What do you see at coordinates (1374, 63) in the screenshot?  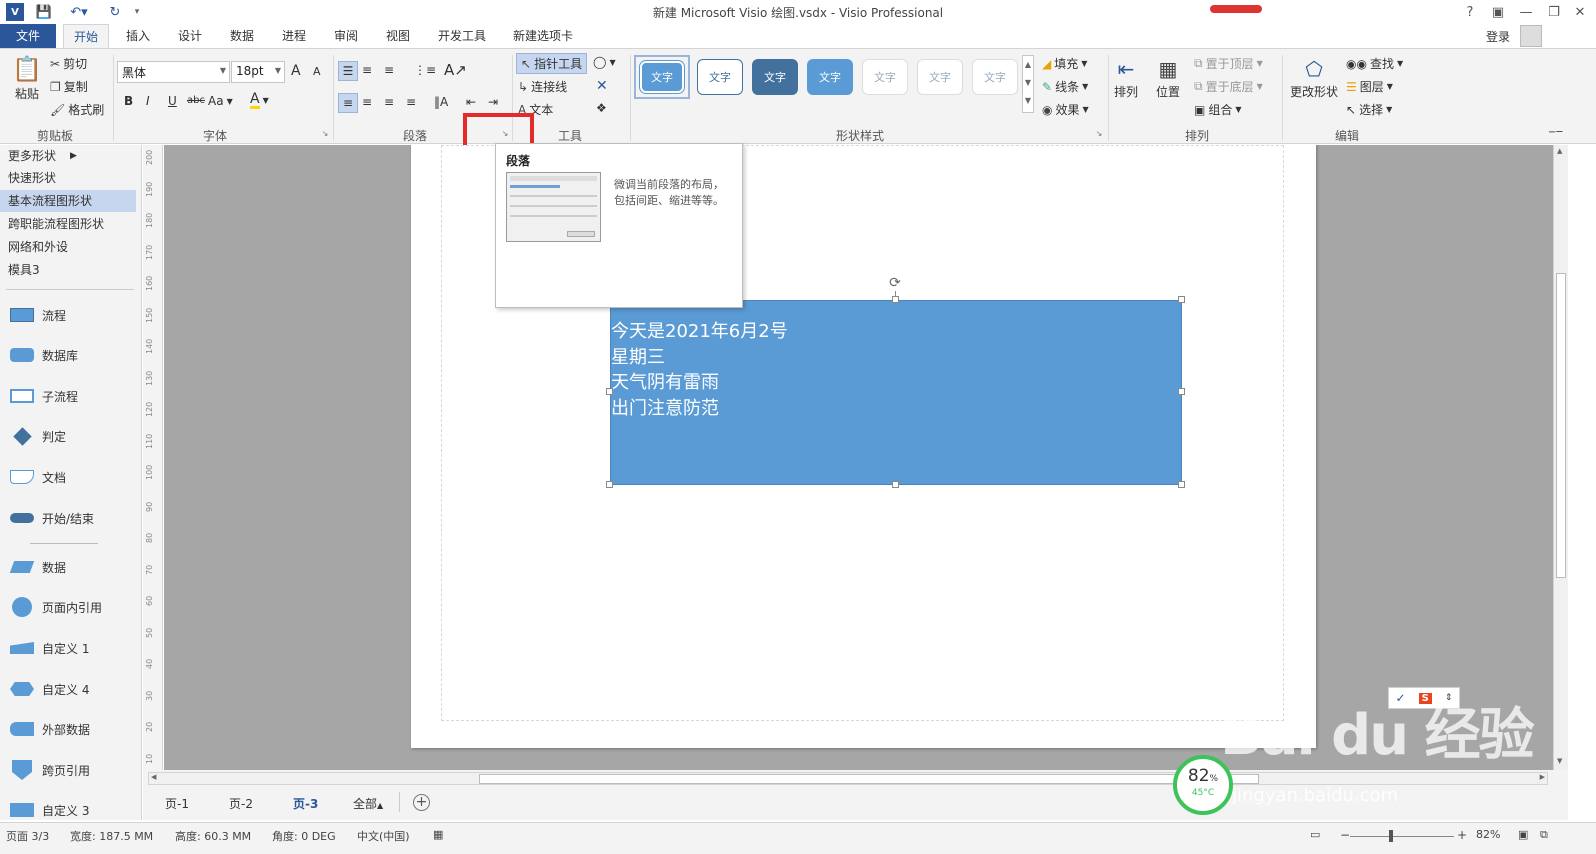 I see `find-button: ◉◉ 查找 ▼` at bounding box center [1374, 63].